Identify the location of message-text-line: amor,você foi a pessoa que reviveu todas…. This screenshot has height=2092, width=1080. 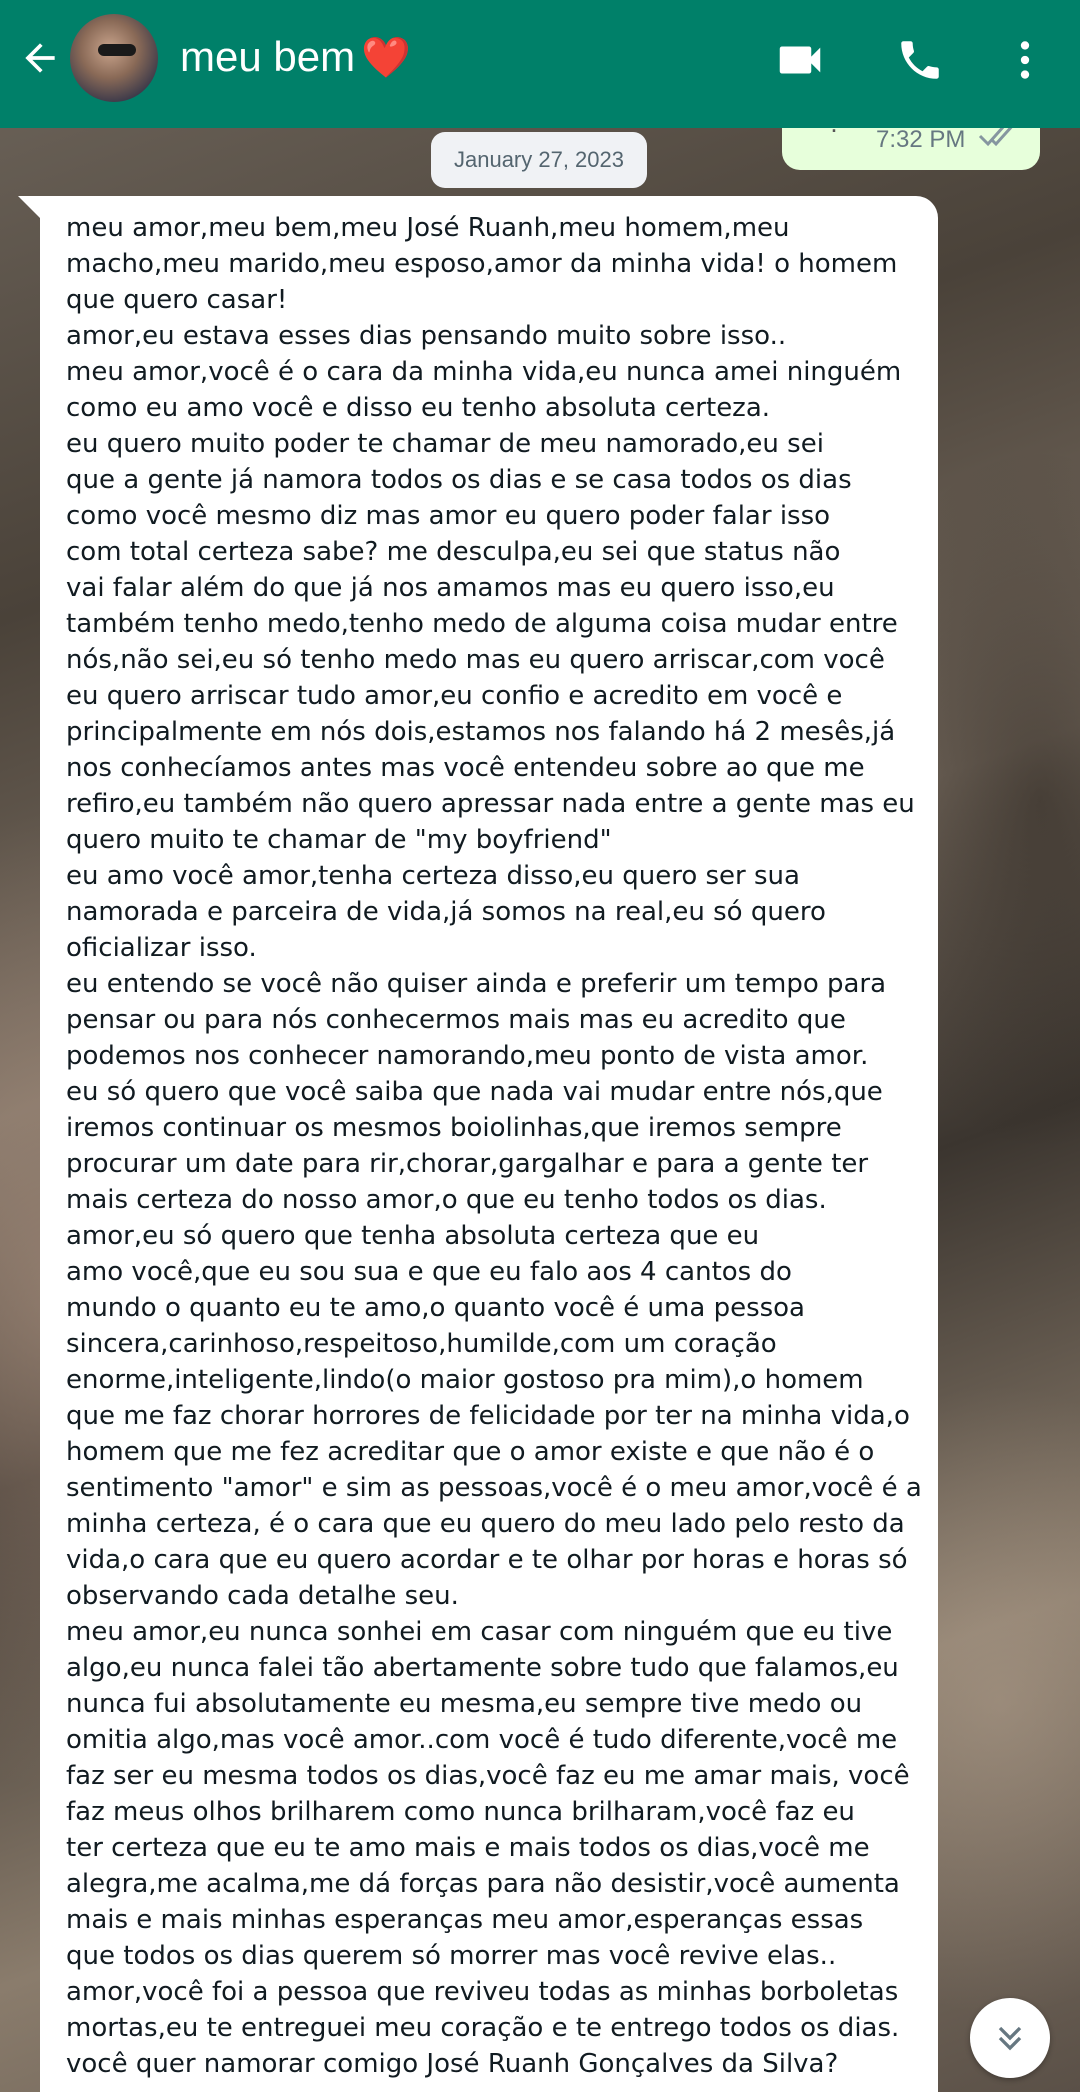
(482, 1992).